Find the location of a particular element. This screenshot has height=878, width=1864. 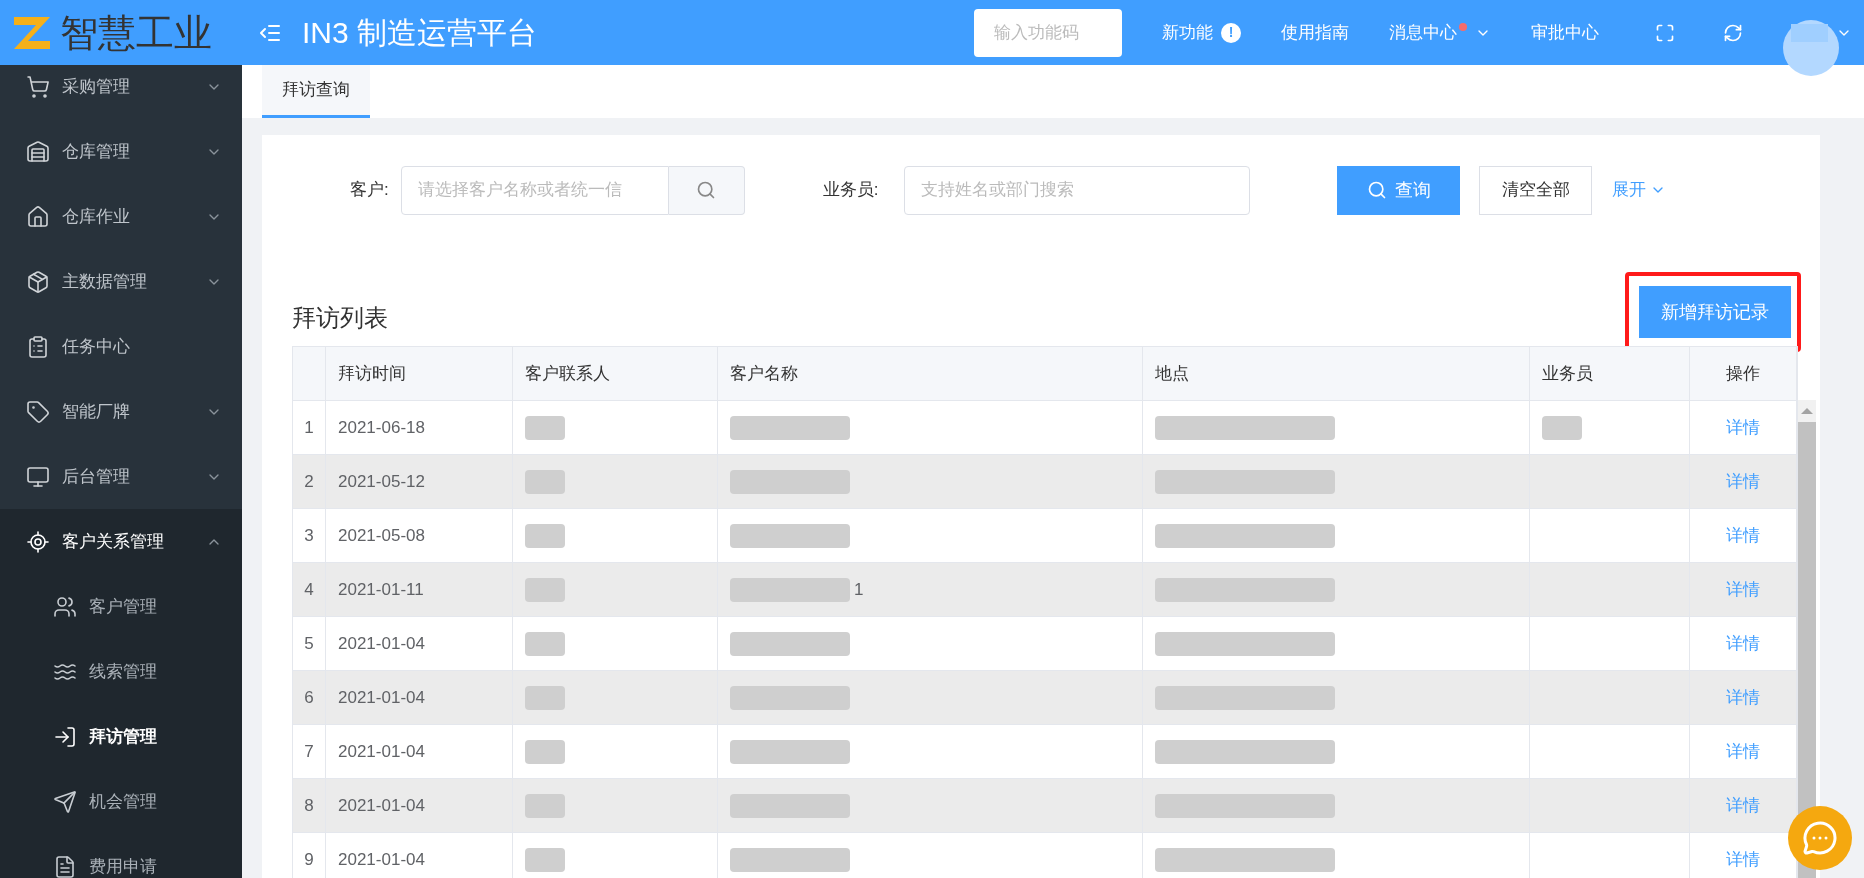

paper-plane-icon is located at coordinates (65, 801).